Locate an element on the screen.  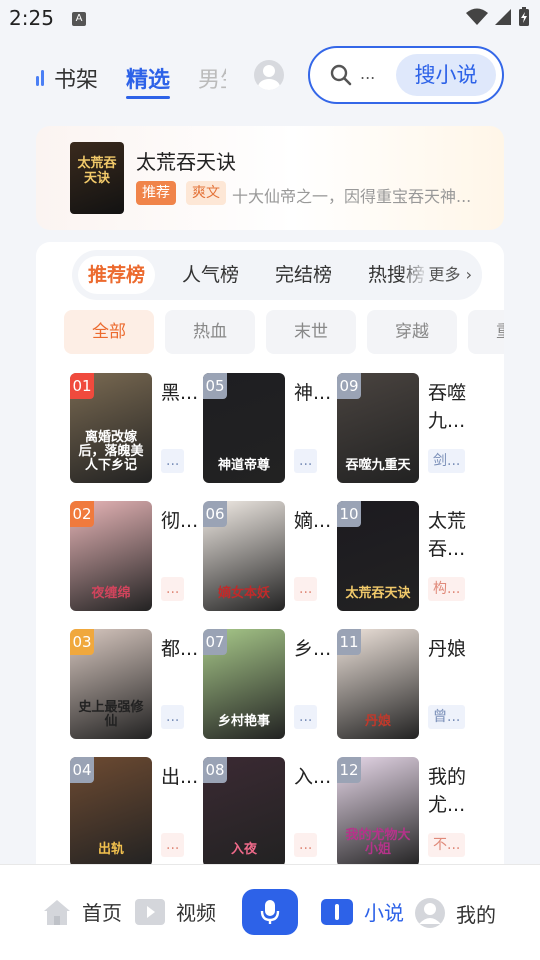
tab-bookshelf-label: 书架 is located at coordinates (76, 80).